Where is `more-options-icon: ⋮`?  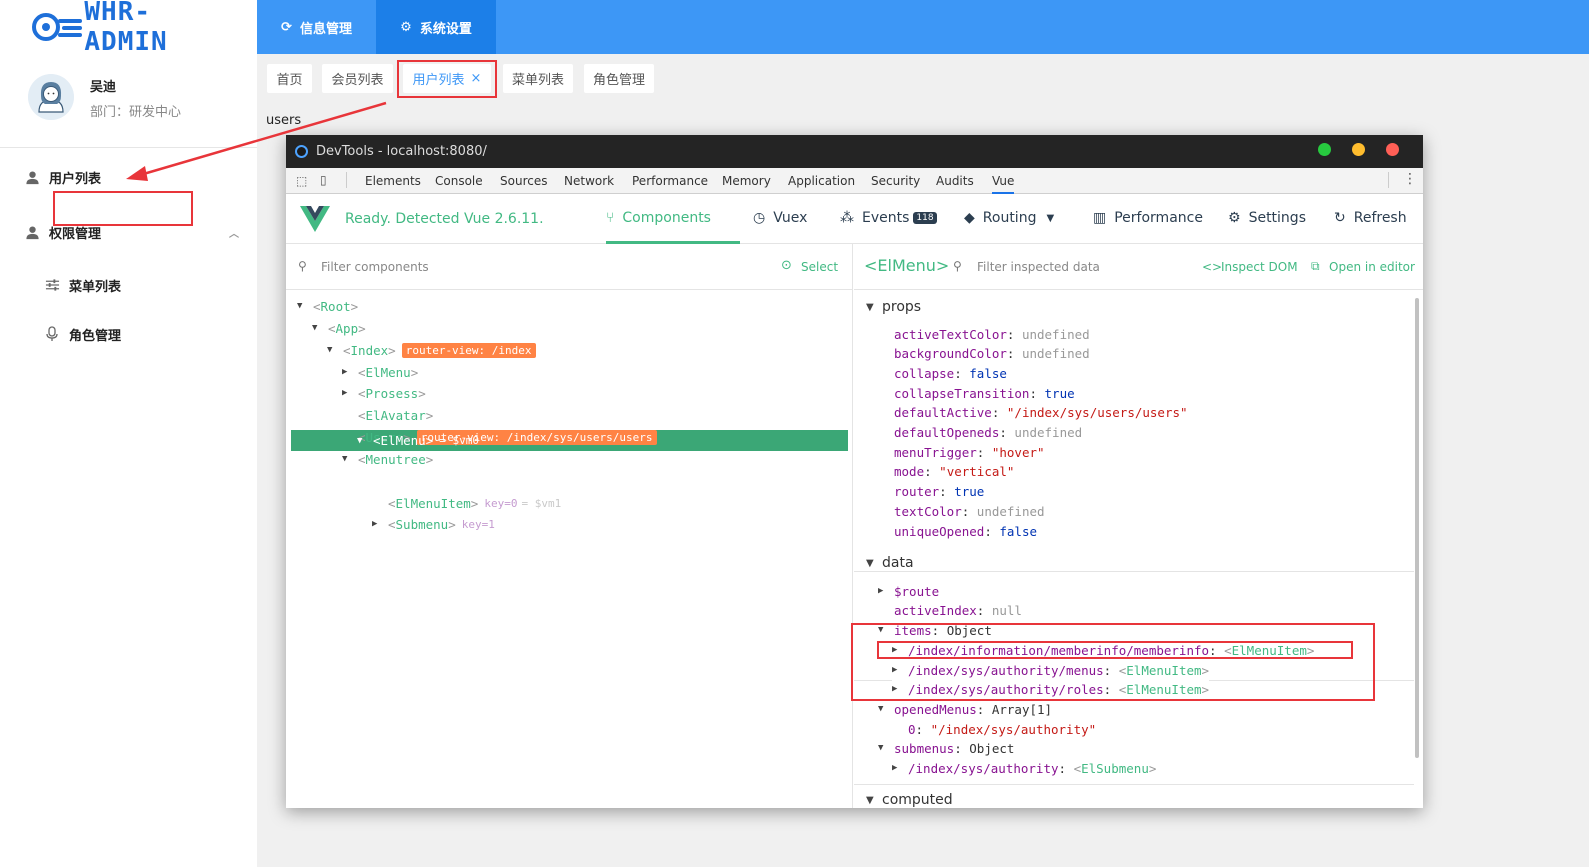 more-options-icon: ⋮ is located at coordinates (1410, 179).